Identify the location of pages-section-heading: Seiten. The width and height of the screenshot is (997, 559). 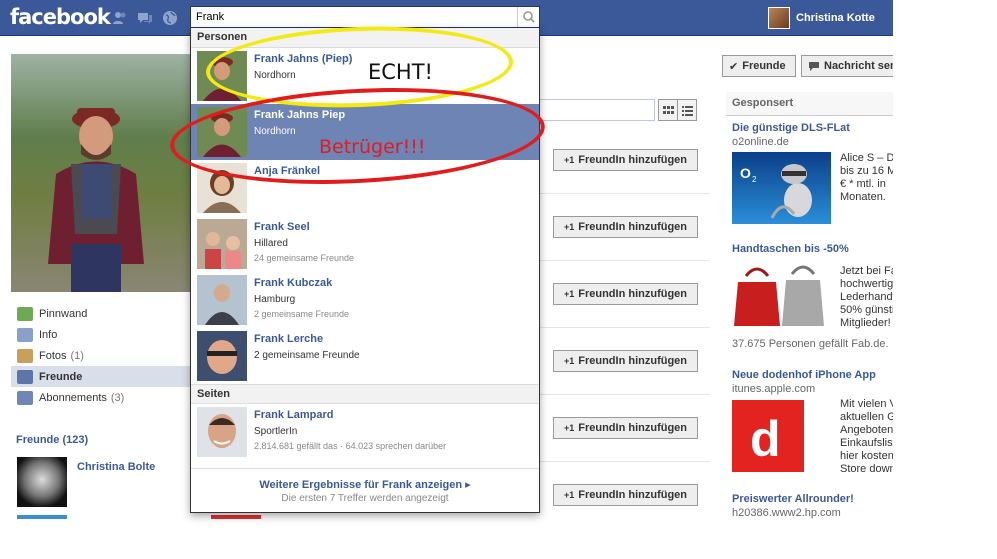
(365, 394).